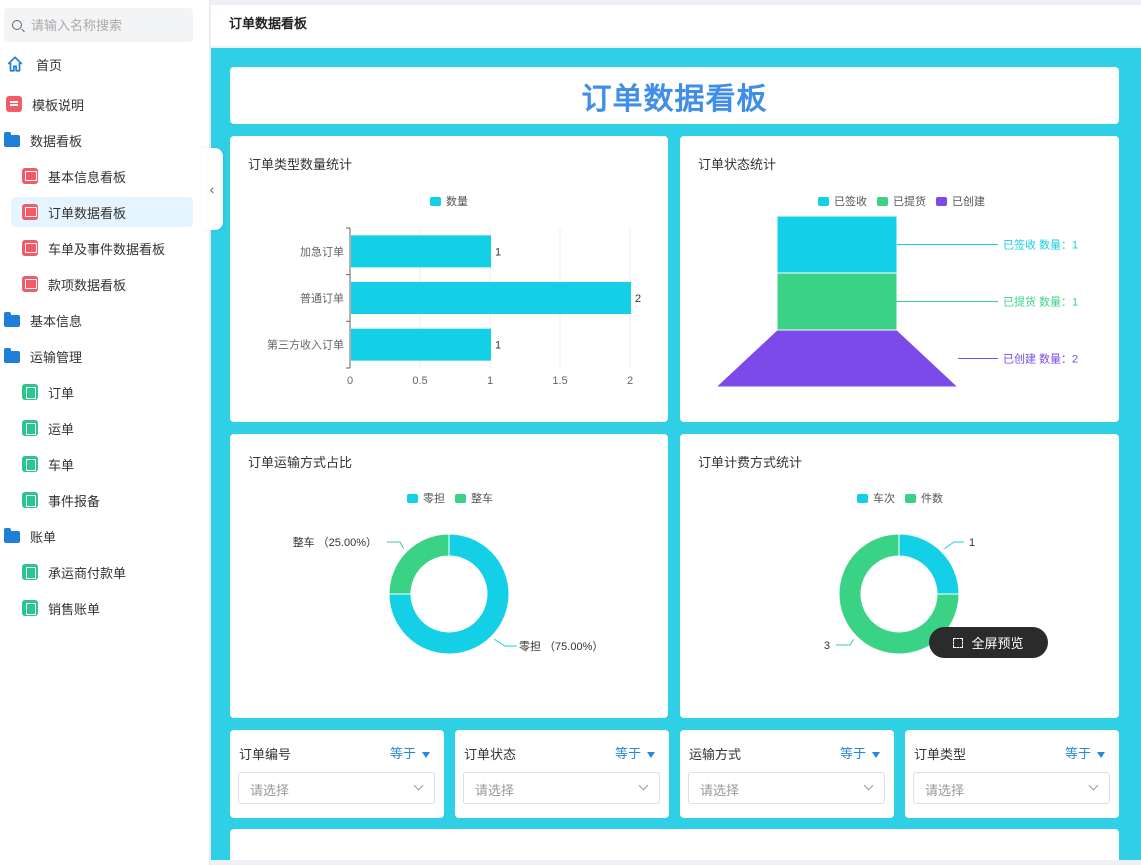 The image size is (1141, 865). I want to click on donut-slice, so click(419, 564).